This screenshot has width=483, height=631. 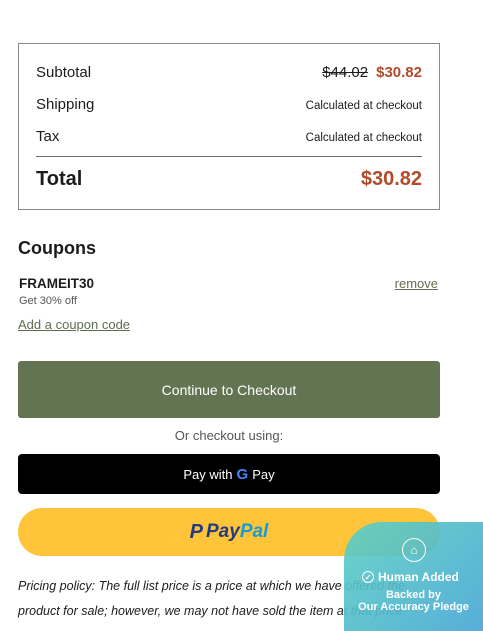 I want to click on tax-row: Tax Calculated at checkout, so click(x=229, y=136).